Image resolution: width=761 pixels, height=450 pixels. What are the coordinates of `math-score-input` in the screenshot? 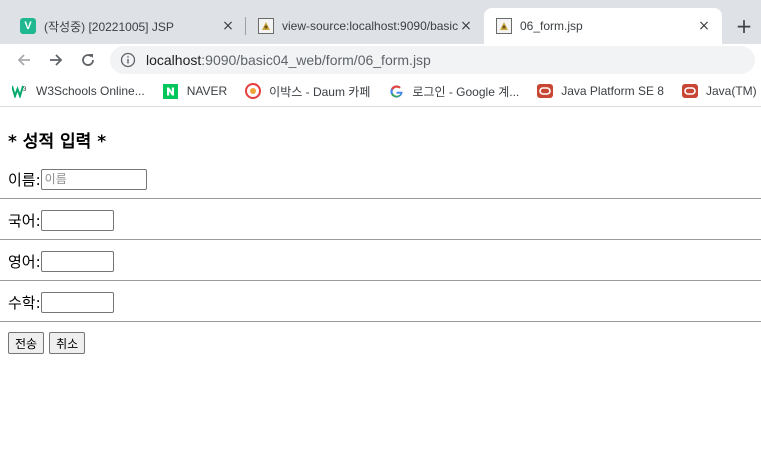 It's located at (77, 302).